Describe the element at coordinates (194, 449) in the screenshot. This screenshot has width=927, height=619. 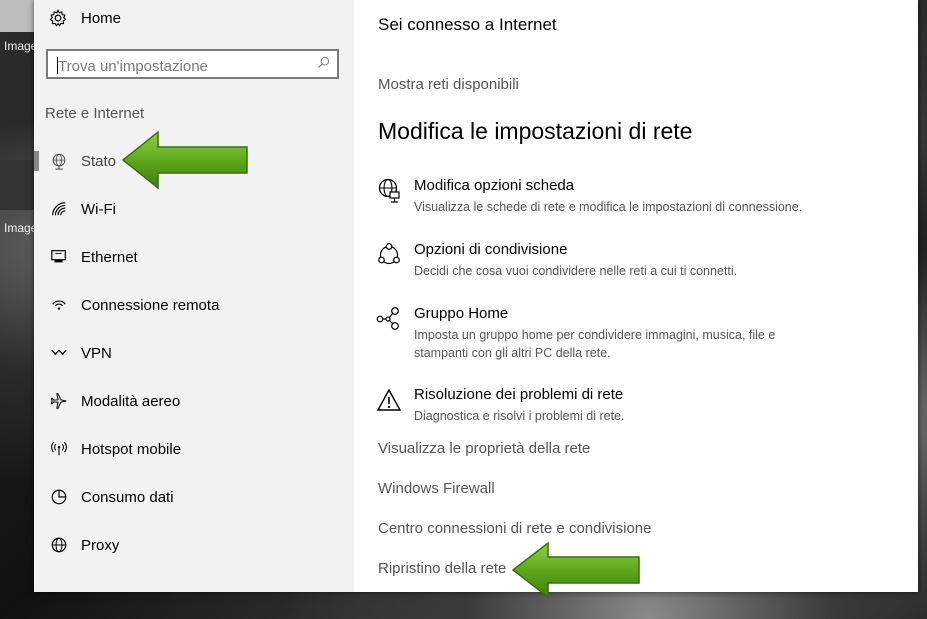
I see `sidebar-item-hotspot-mobile: Hotspot mobile` at that location.